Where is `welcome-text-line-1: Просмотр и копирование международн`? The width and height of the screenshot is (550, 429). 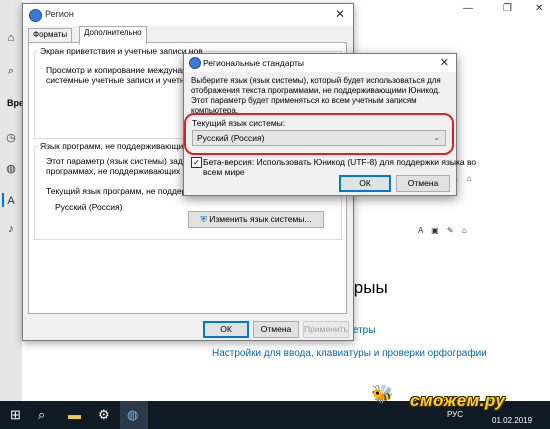 welcome-text-line-1: Просмотр и копирование международн is located at coordinates (124, 70).